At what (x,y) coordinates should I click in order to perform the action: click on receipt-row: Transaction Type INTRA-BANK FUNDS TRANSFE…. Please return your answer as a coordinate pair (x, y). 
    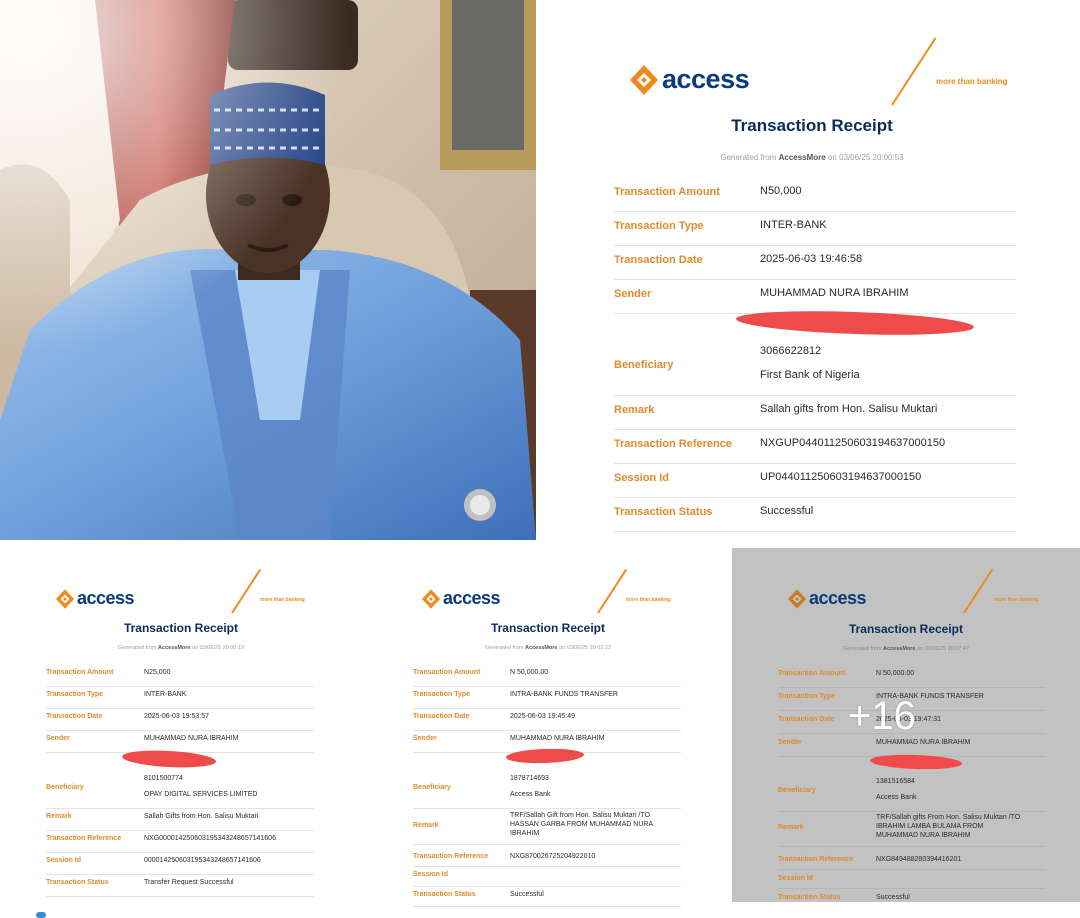
    Looking at the image, I should click on (547, 697).